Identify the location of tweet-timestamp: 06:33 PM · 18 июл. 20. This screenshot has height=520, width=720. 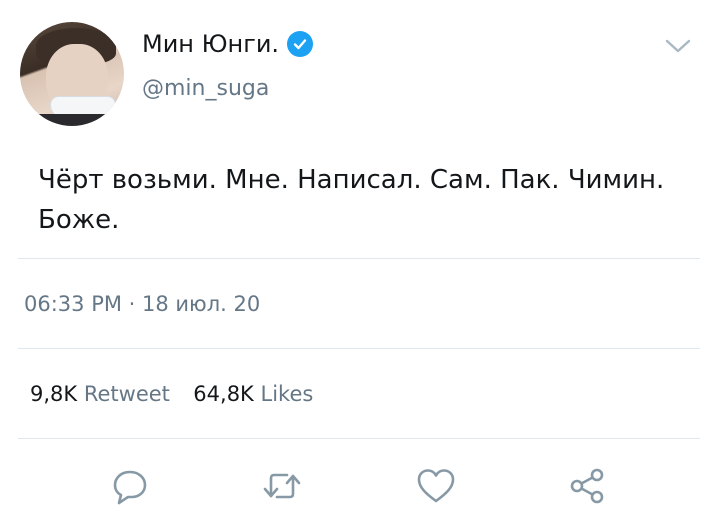
(142, 304).